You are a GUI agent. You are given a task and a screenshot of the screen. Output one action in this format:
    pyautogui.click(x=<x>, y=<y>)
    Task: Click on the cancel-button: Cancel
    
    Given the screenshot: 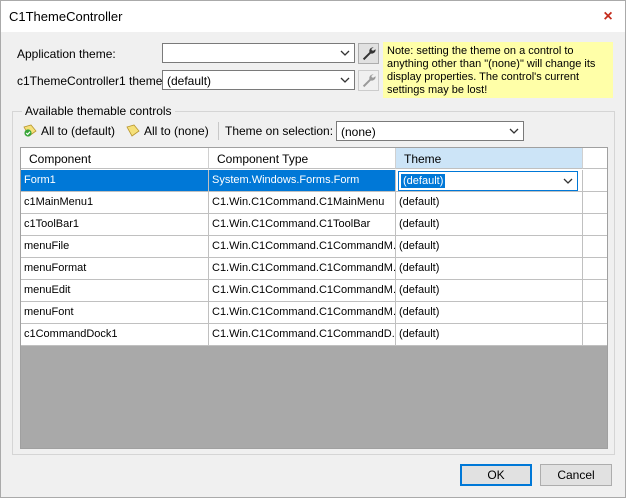 What is the action you would take?
    pyautogui.click(x=576, y=475)
    